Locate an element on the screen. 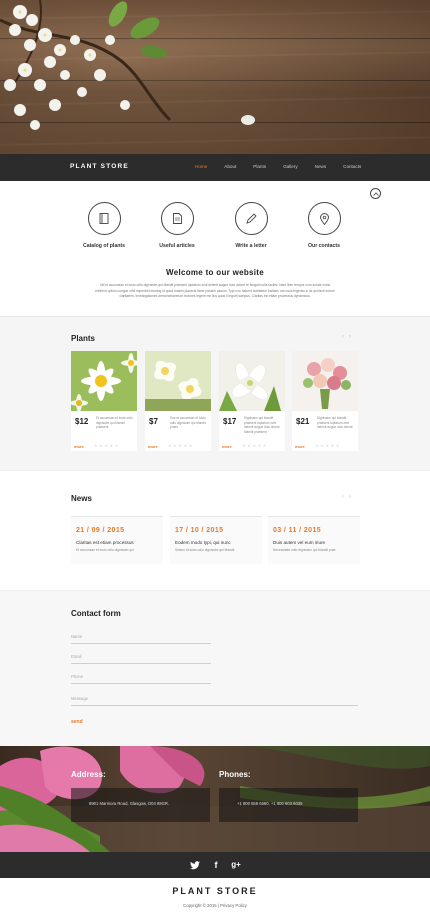 This screenshot has width=430, height=919. news-heading: News is located at coordinates (81, 498).